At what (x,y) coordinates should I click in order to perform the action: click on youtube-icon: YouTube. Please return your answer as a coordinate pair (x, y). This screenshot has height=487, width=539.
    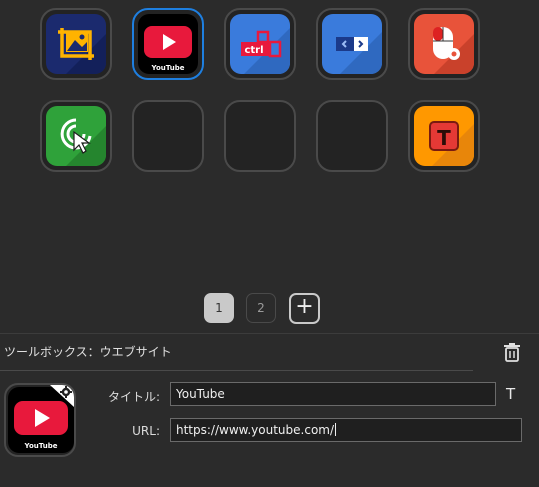
    Looking at the image, I should click on (168, 44).